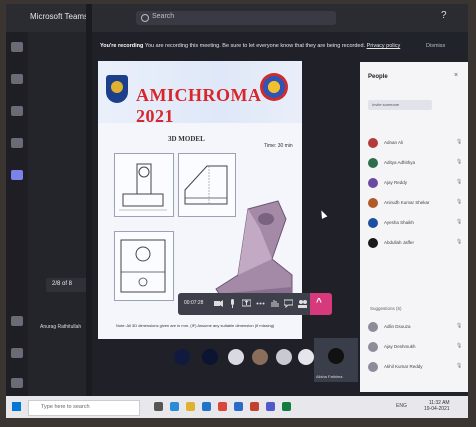 The height and width of the screenshot is (427, 476). What do you see at coordinates (254, 406) in the screenshot?
I see `powerpoint-icon` at bounding box center [254, 406].